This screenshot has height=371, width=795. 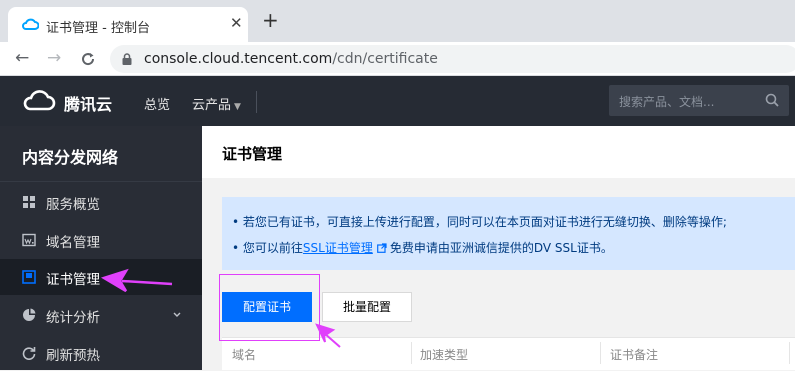 What do you see at coordinates (177, 315) in the screenshot?
I see `chevron-down-icon` at bounding box center [177, 315].